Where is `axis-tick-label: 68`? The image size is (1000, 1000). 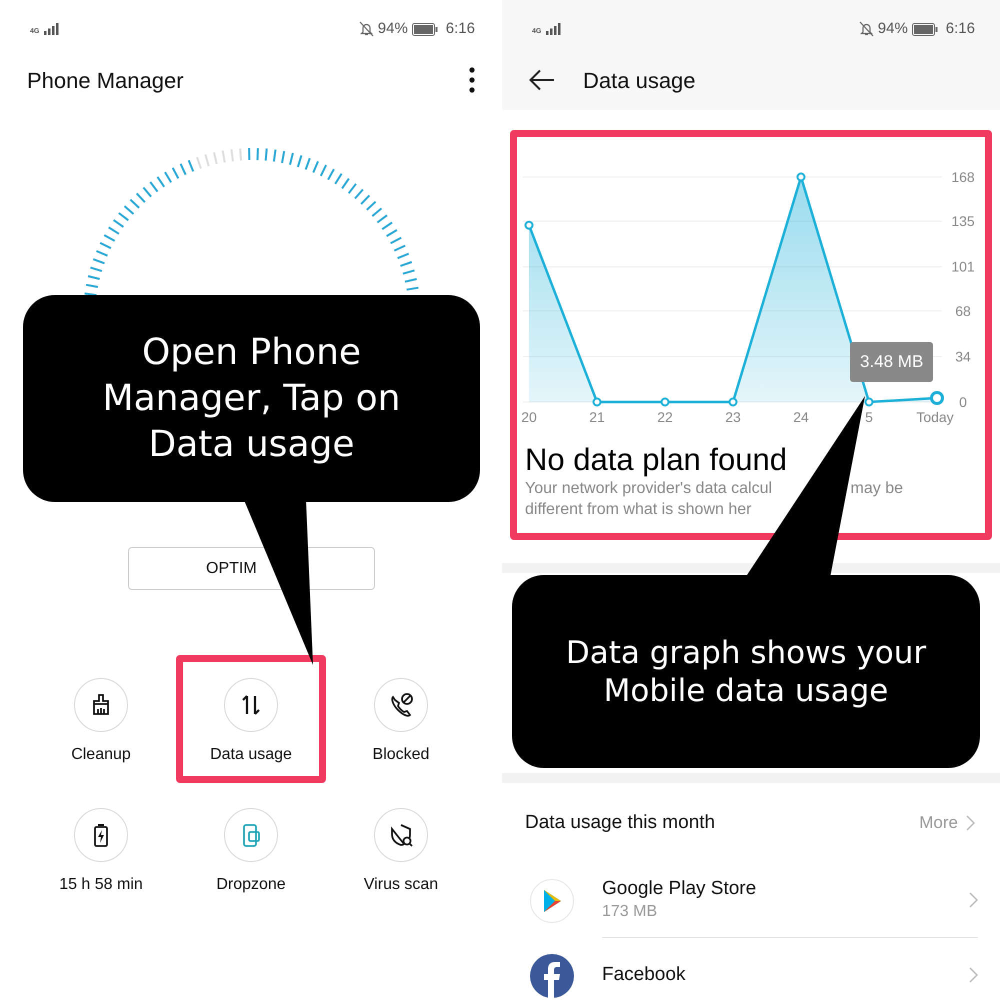
axis-tick-label: 68 is located at coordinates (963, 310).